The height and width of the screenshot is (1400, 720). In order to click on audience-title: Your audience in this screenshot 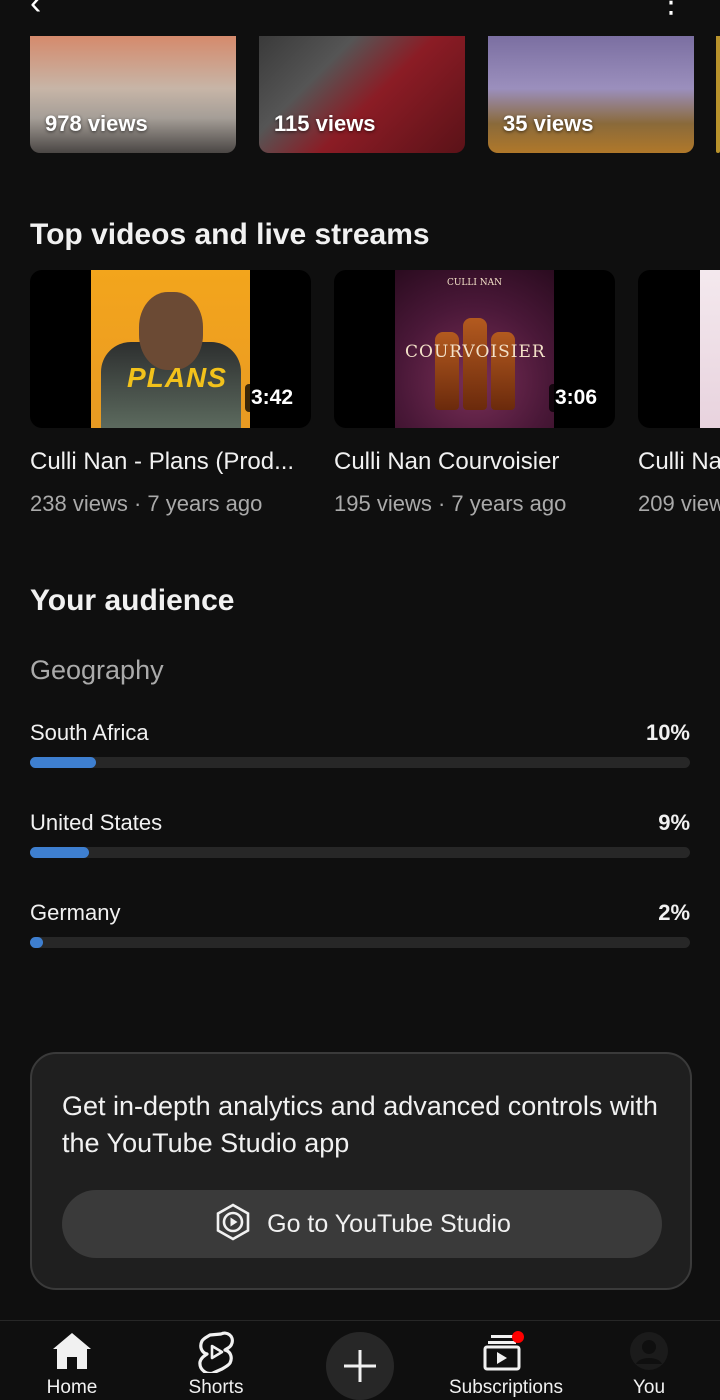, I will do `click(132, 600)`.